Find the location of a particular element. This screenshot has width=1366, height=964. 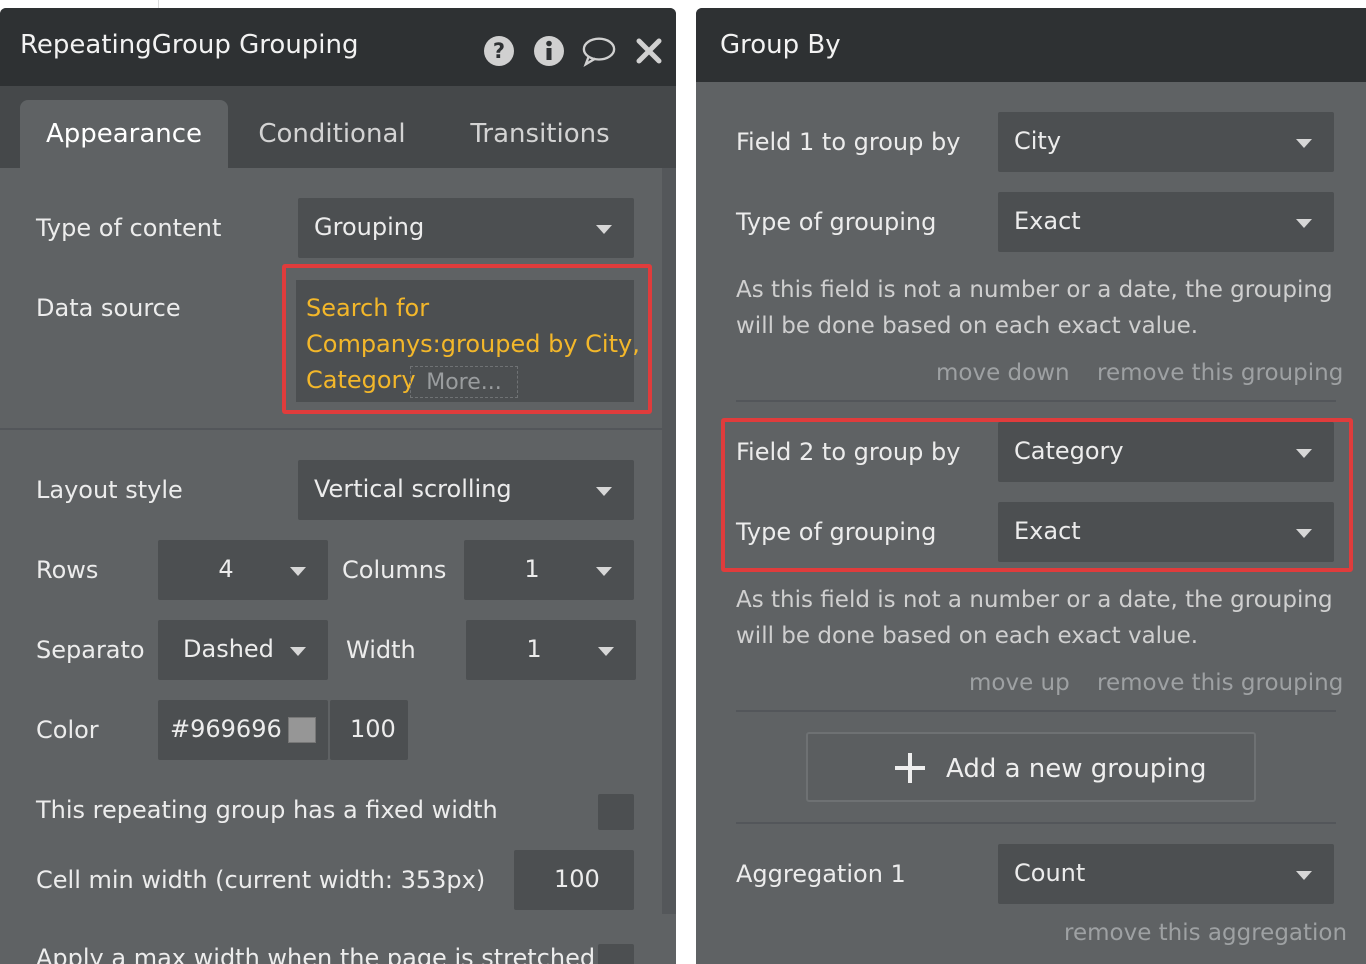

header-icon-bar: ? is located at coordinates (566, 51).